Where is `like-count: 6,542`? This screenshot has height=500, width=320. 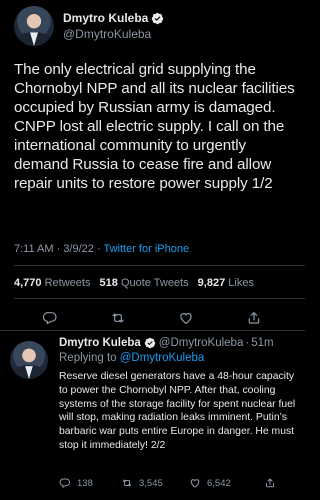
like-count: 6,542 is located at coordinates (219, 483).